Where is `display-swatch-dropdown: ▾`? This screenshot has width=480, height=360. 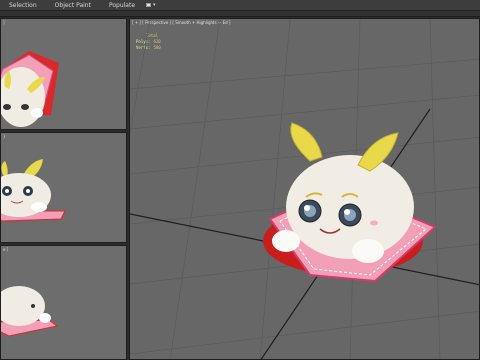
display-swatch-dropdown: ▾ is located at coordinates (151, 5).